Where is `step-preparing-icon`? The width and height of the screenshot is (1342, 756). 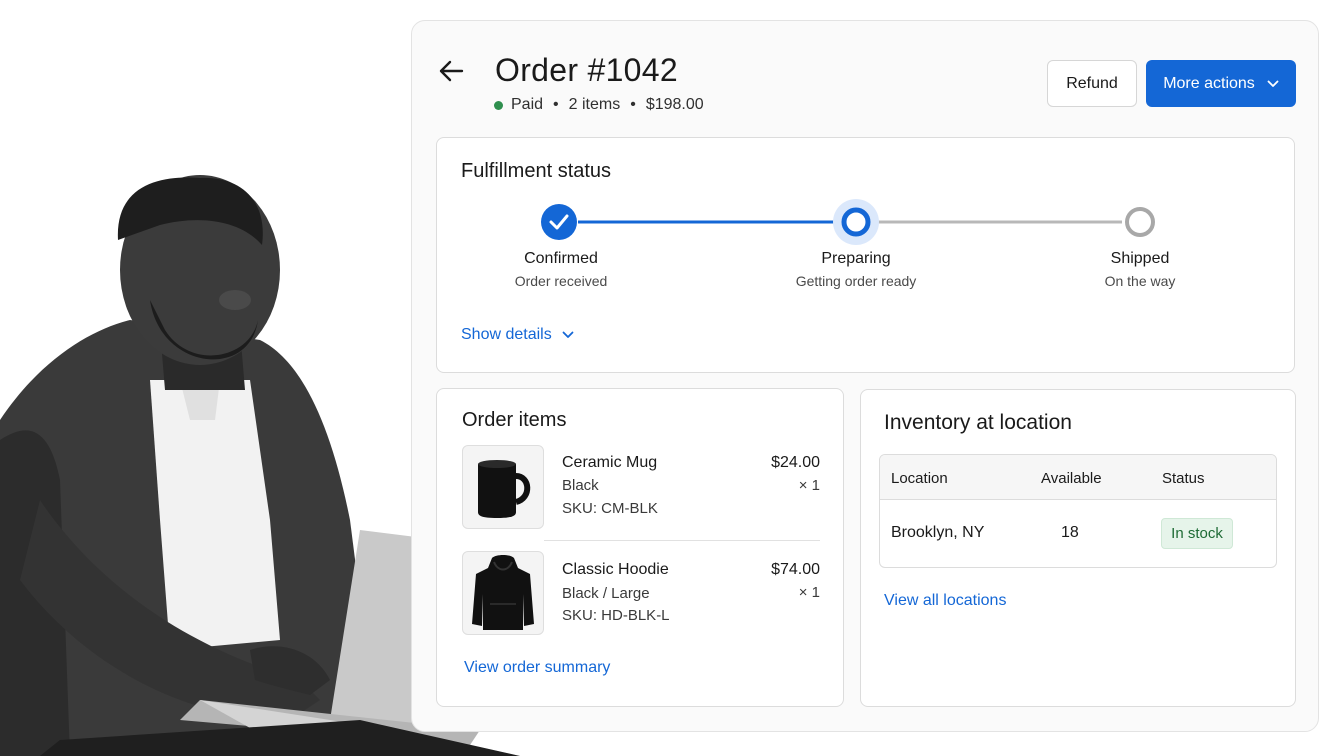 step-preparing-icon is located at coordinates (856, 222).